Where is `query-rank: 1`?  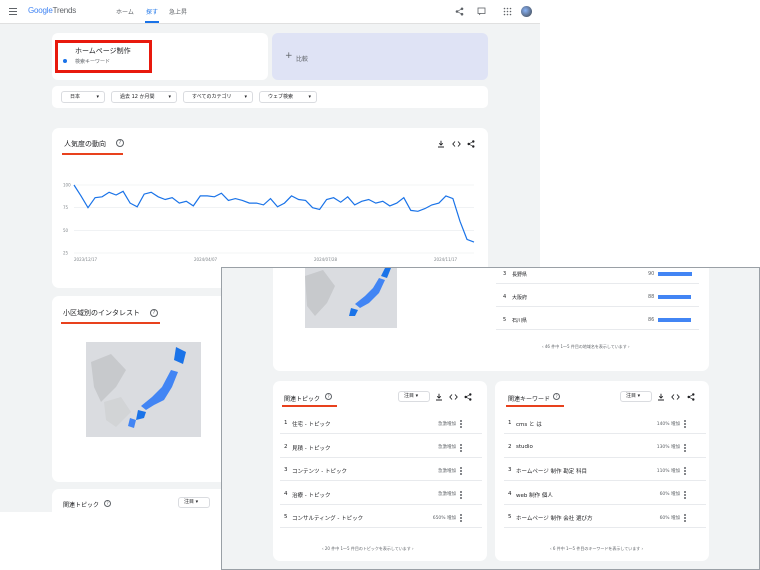 query-rank: 1 is located at coordinates (510, 423).